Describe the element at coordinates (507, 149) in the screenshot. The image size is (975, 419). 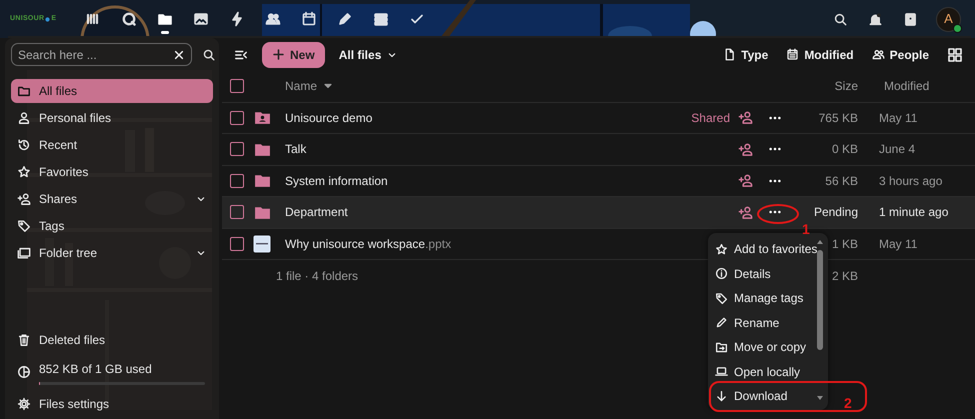
I see `file-name: Talk` at that location.